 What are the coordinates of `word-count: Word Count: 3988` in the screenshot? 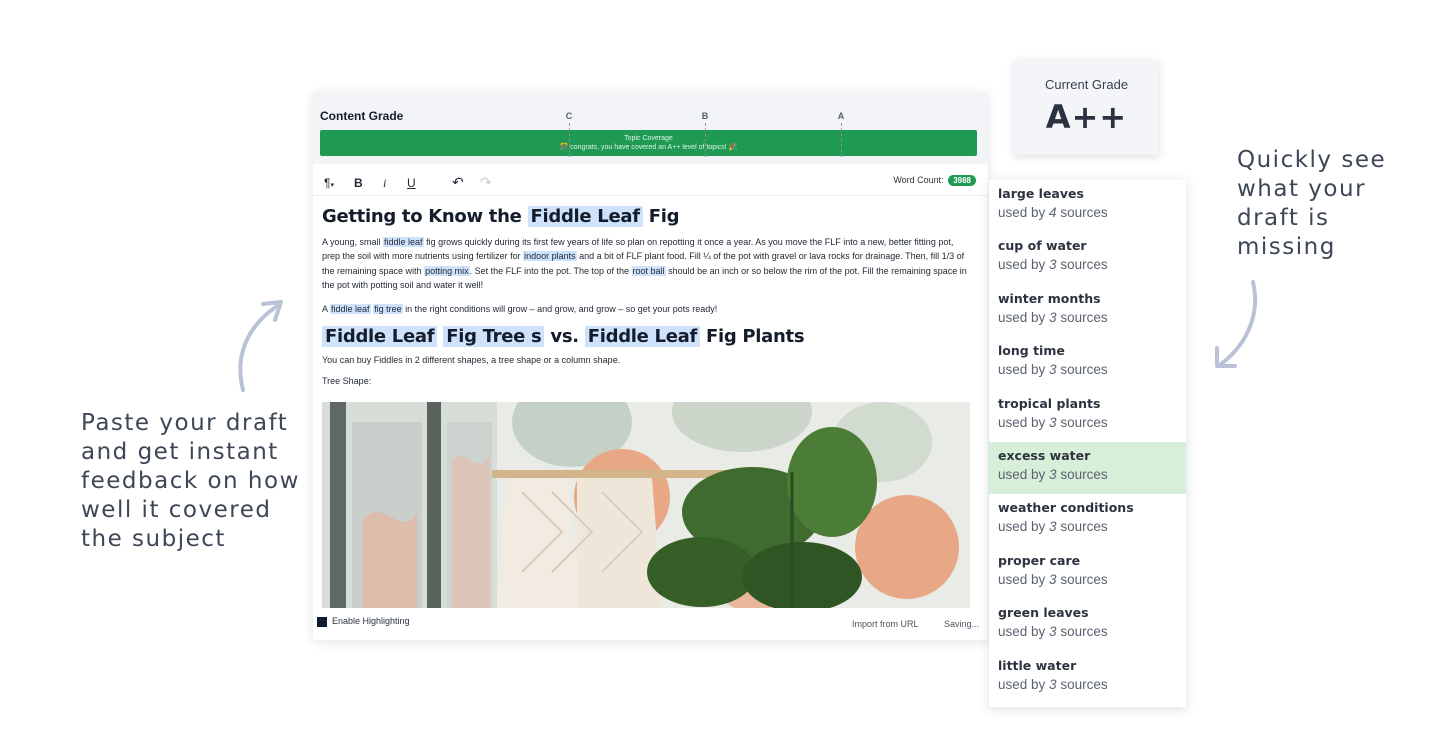 It's located at (934, 180).